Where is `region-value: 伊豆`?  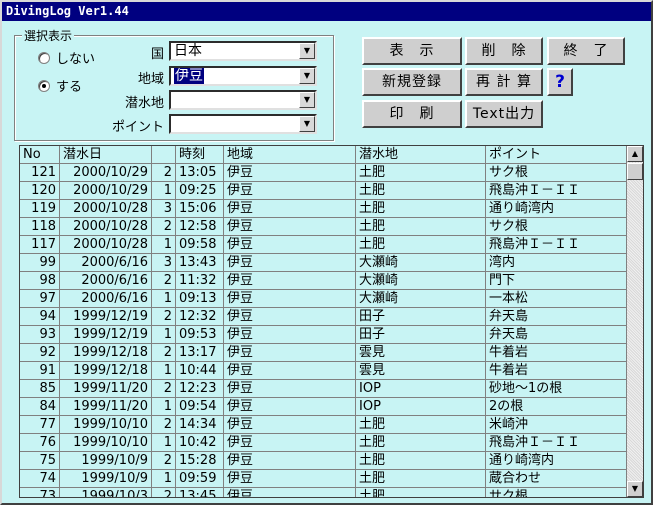 region-value: 伊豆 is located at coordinates (189, 76).